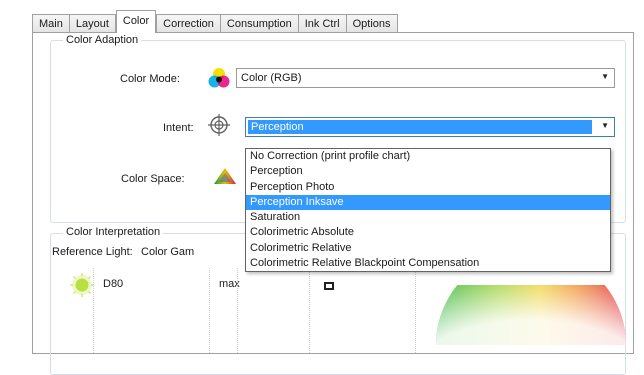  What do you see at coordinates (259, 23) in the screenshot?
I see `tab-consumption: Consumption` at bounding box center [259, 23].